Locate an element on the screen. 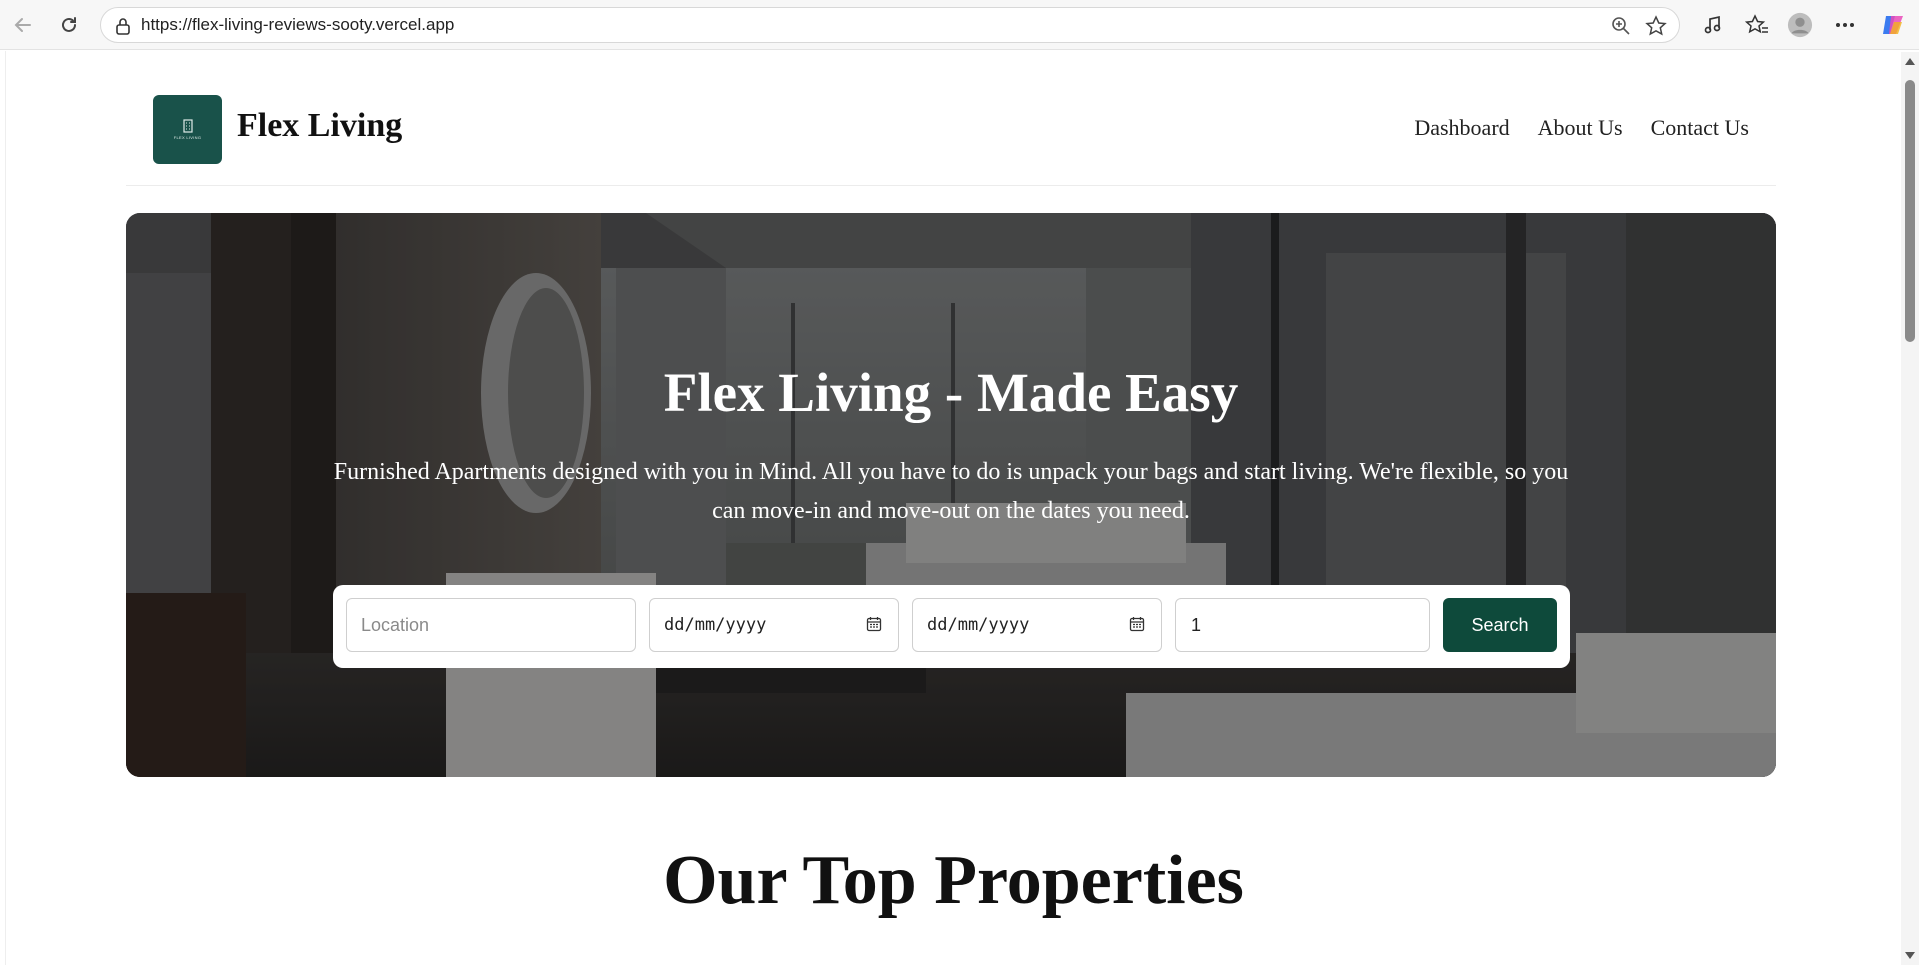 The image size is (1919, 965). checkin-date-input: dd/mm/yyyy is located at coordinates (774, 625).